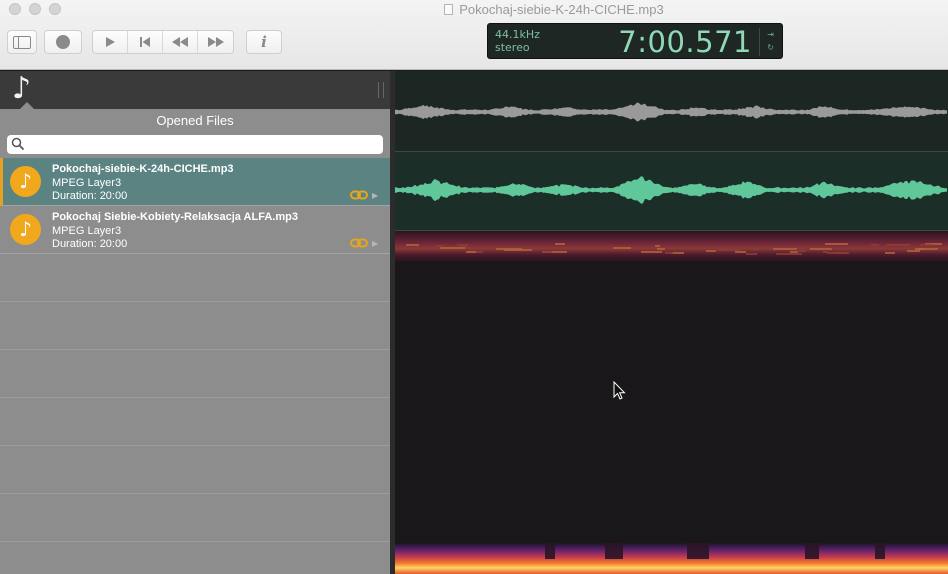 The image size is (948, 574). I want to click on sidebar-heading: Opened Files, so click(195, 120).